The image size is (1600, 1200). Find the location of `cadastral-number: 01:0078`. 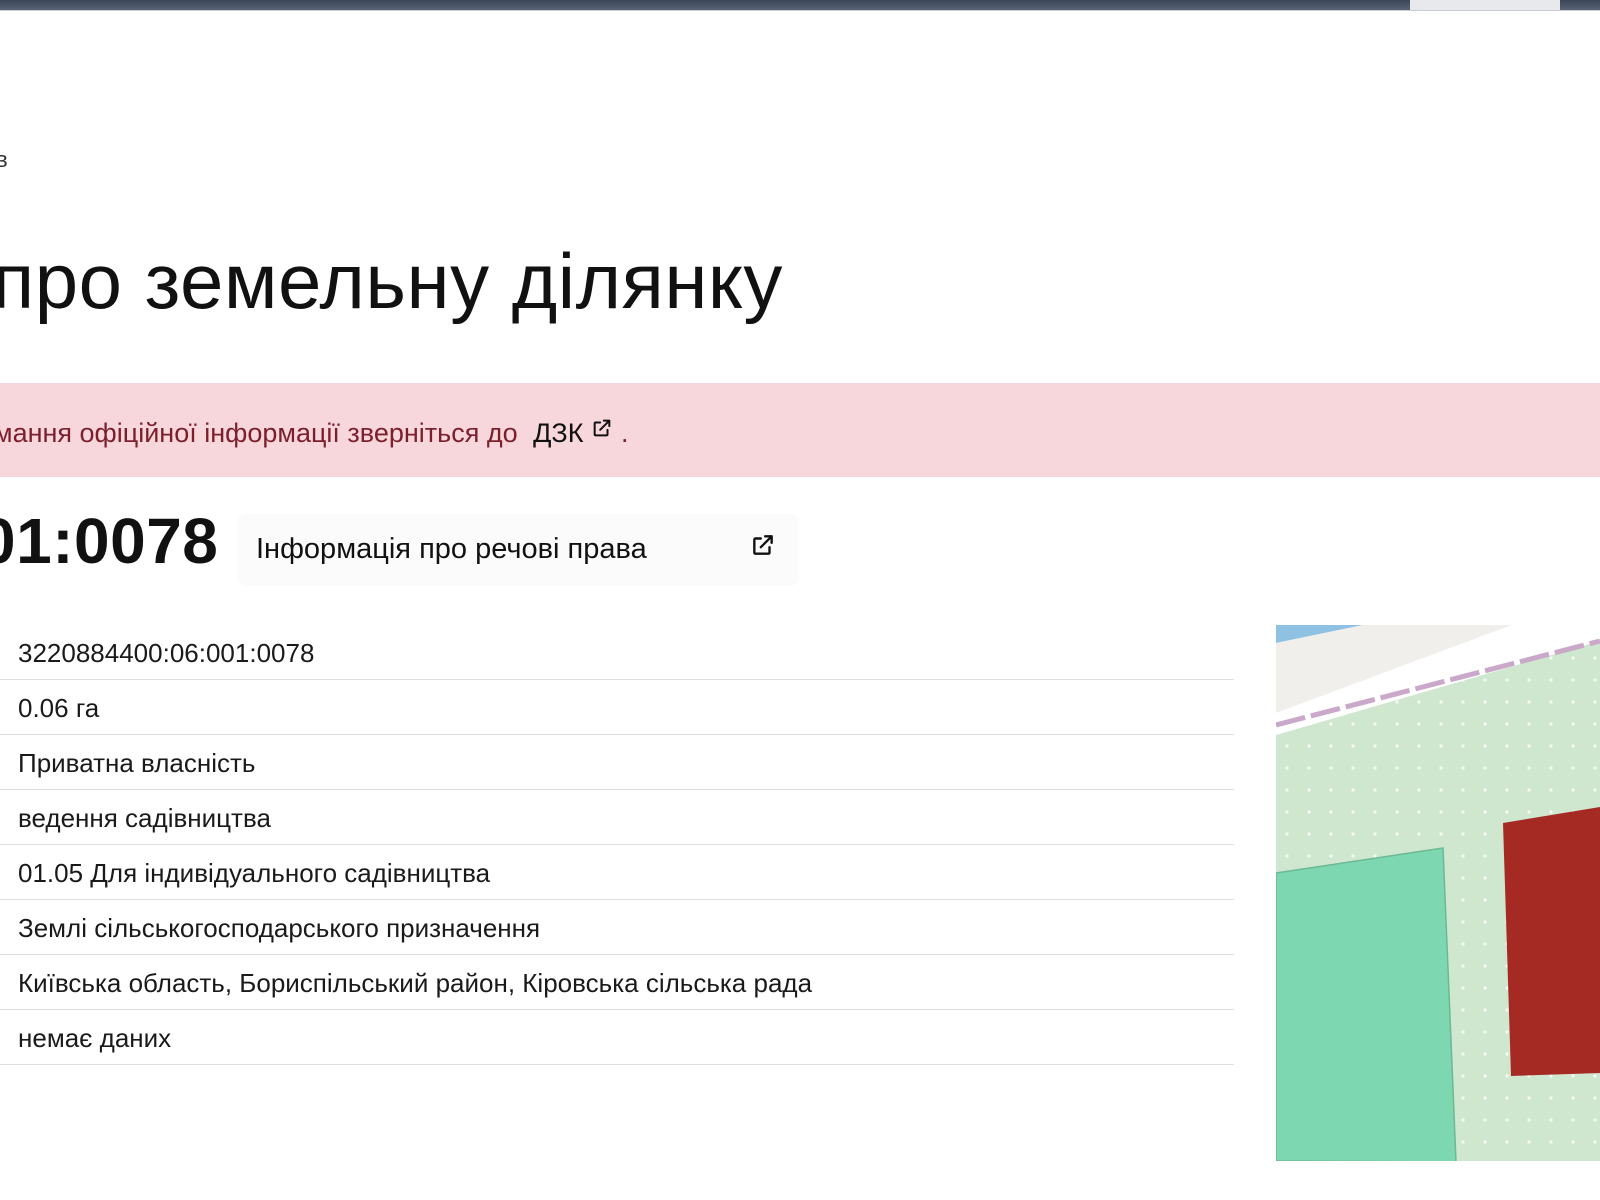

cadastral-number: 01:0078 is located at coordinates (109, 541).